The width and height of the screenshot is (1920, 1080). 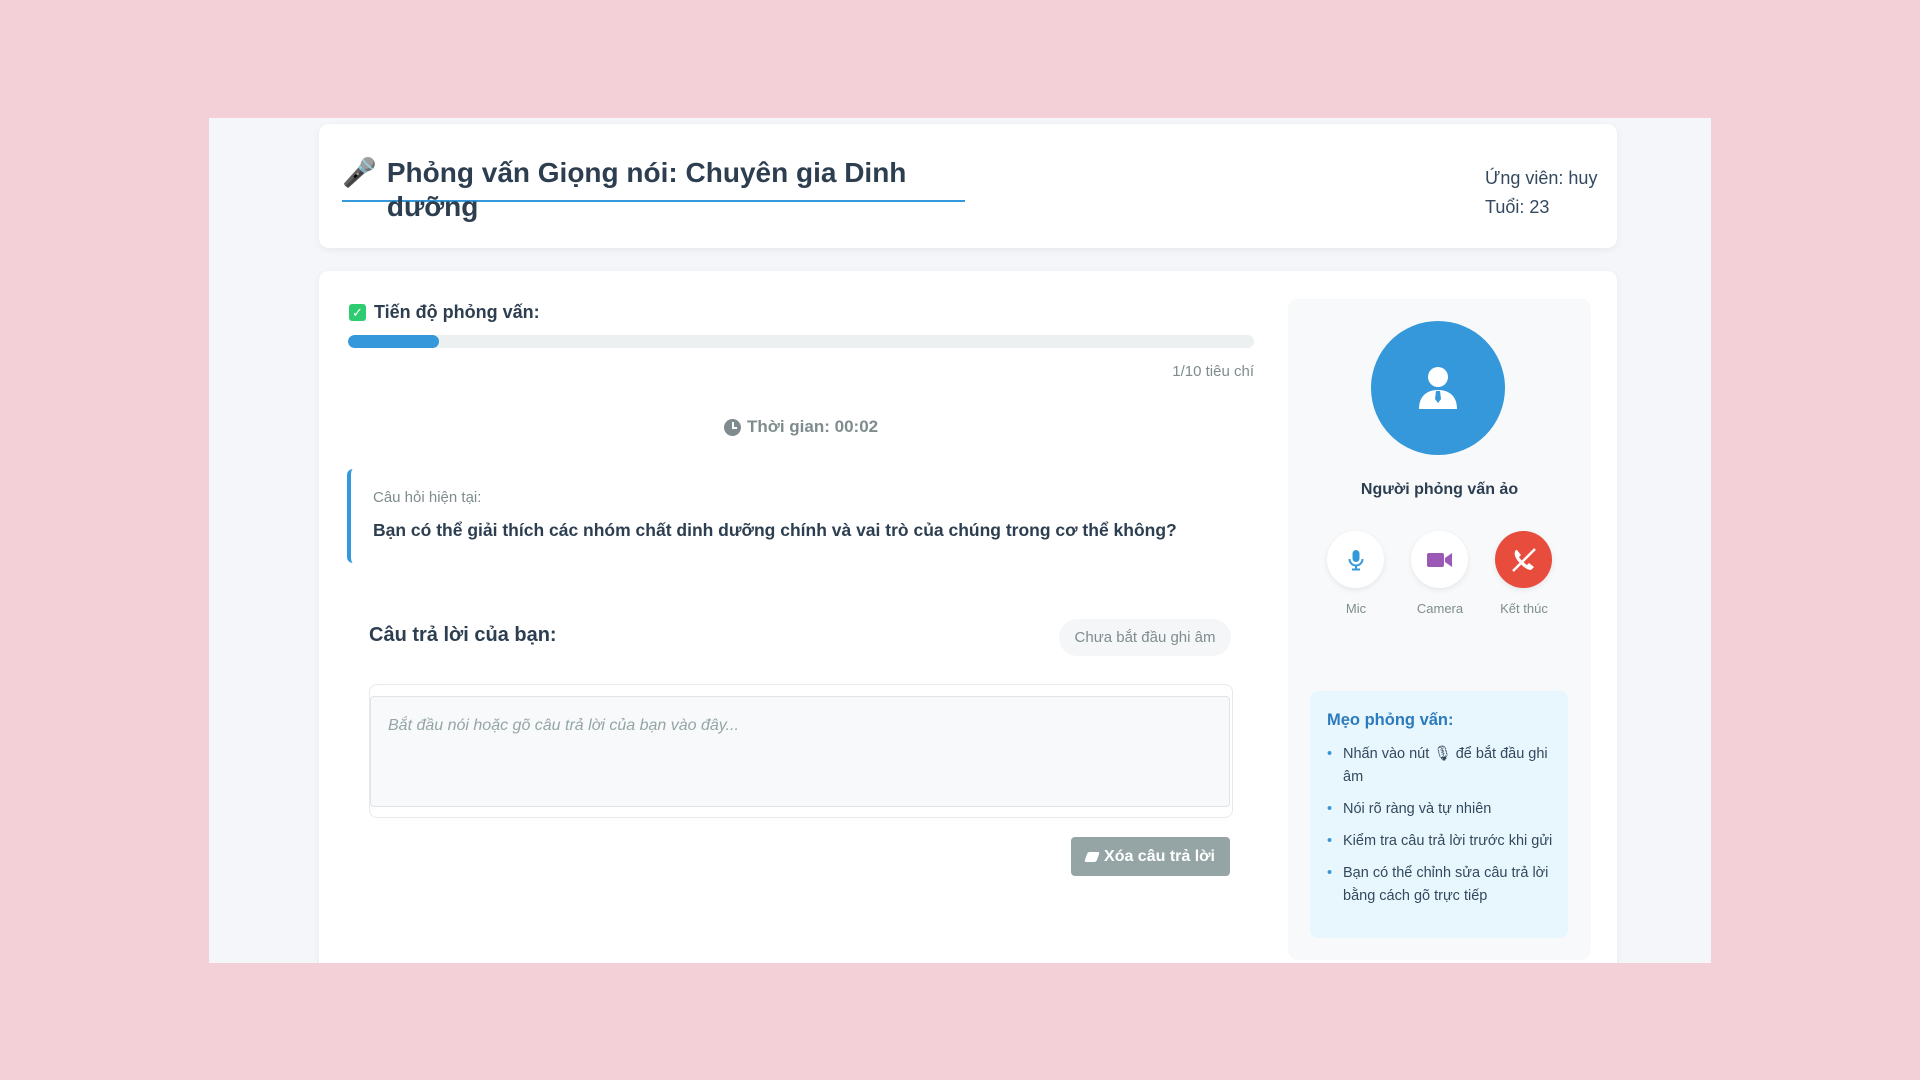 I want to click on candidate-age: Tuổi: 23, so click(x=1517, y=207).